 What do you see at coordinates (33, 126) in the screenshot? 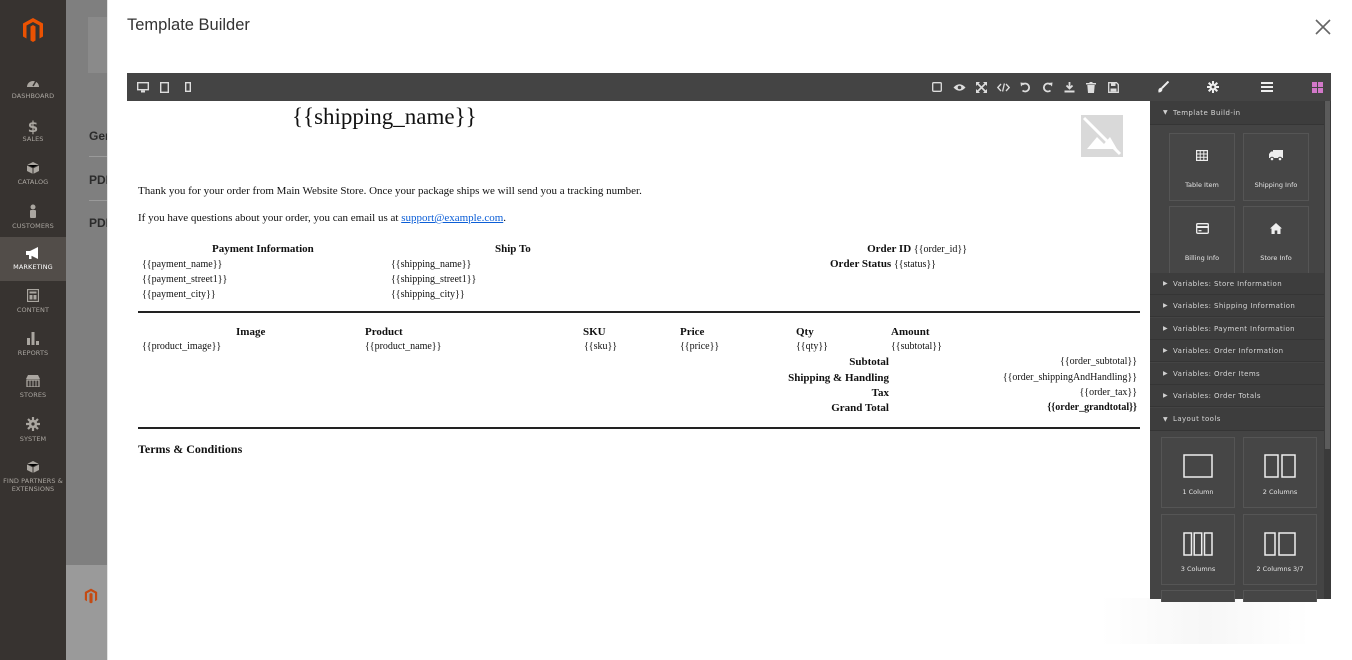
I see `dollar-icon: $` at bounding box center [33, 126].